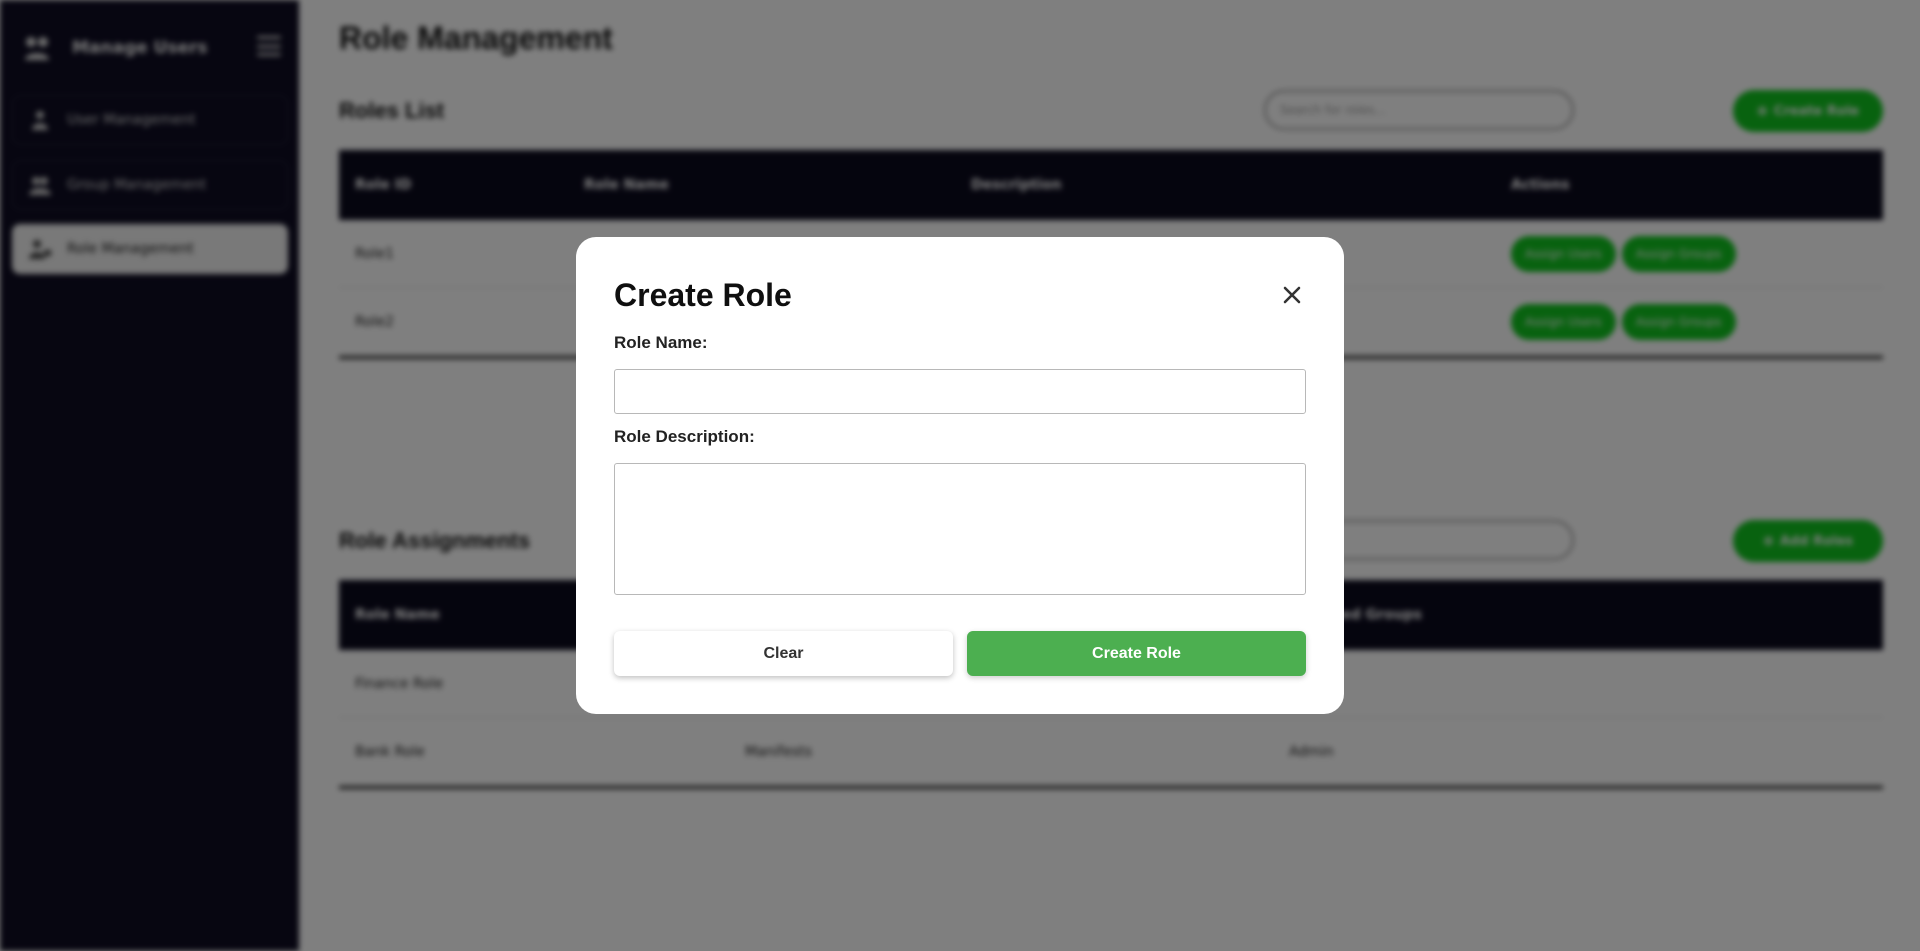 The width and height of the screenshot is (1920, 951). Describe the element at coordinates (960, 391) in the screenshot. I see `role-name-input` at that location.